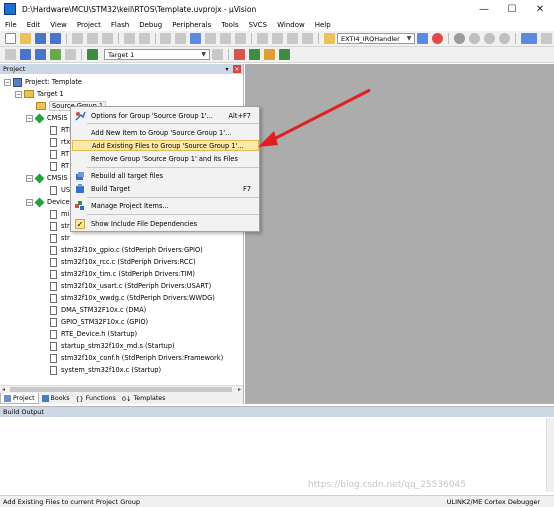  What do you see at coordinates (144, 38) in the screenshot?
I see `redo-icon` at bounding box center [144, 38].